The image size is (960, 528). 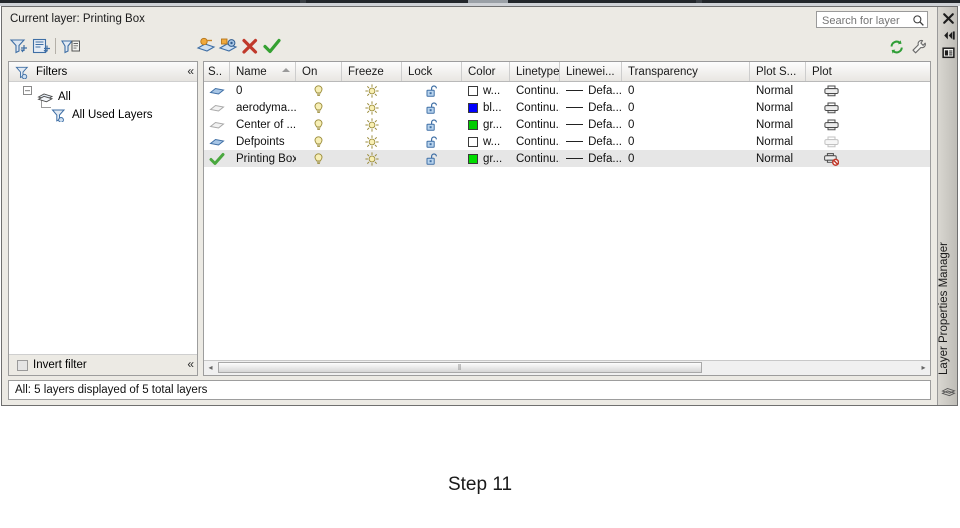 I want to click on new-layer-button, so click(x=206, y=46).